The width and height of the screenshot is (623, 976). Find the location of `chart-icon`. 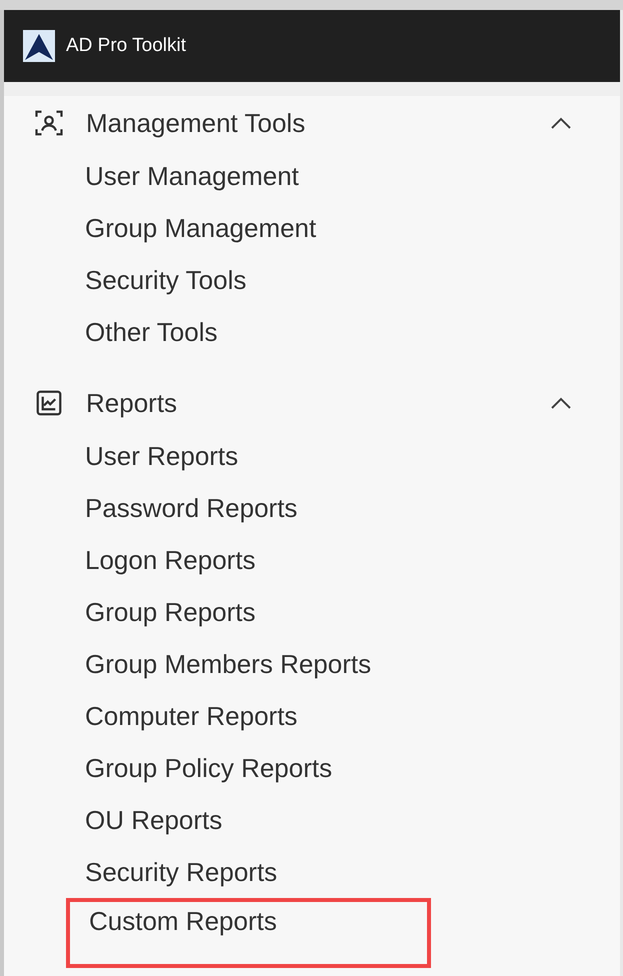

chart-icon is located at coordinates (49, 403).